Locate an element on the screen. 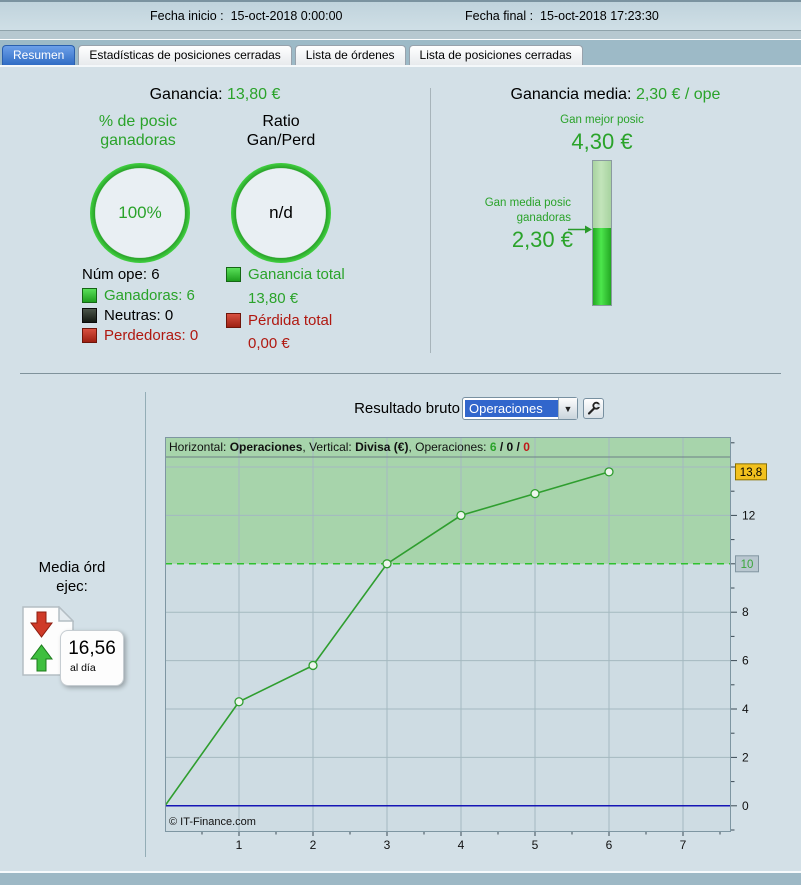 This screenshot has width=801, height=885. gain-loss-ratio-value: n/d is located at coordinates (281, 212).